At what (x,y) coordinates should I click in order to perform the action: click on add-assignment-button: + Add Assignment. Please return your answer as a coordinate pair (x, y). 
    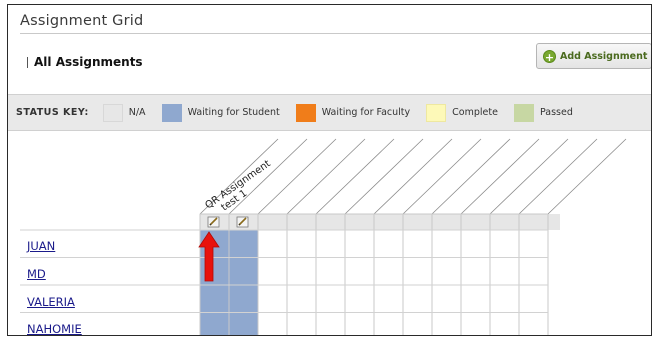
    Looking at the image, I should click on (593, 56).